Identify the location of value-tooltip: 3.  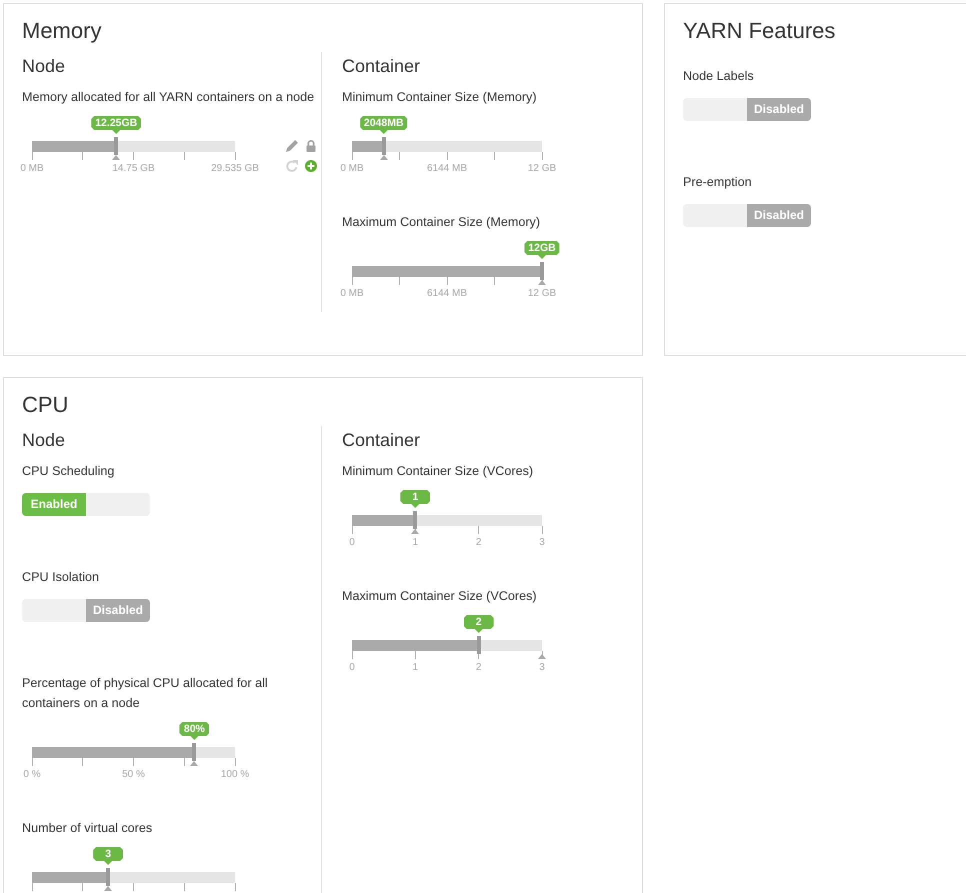
(108, 856).